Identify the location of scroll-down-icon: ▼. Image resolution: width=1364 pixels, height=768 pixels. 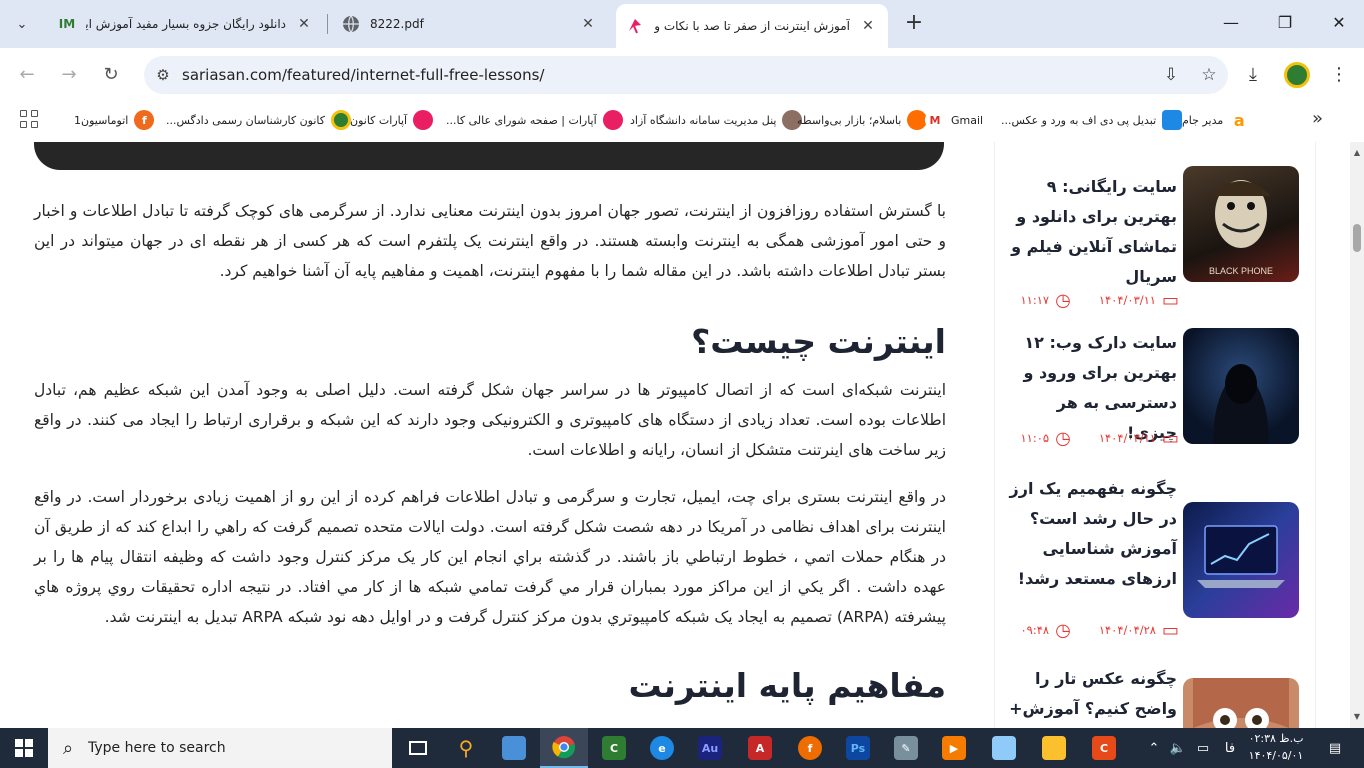
(1357, 717).